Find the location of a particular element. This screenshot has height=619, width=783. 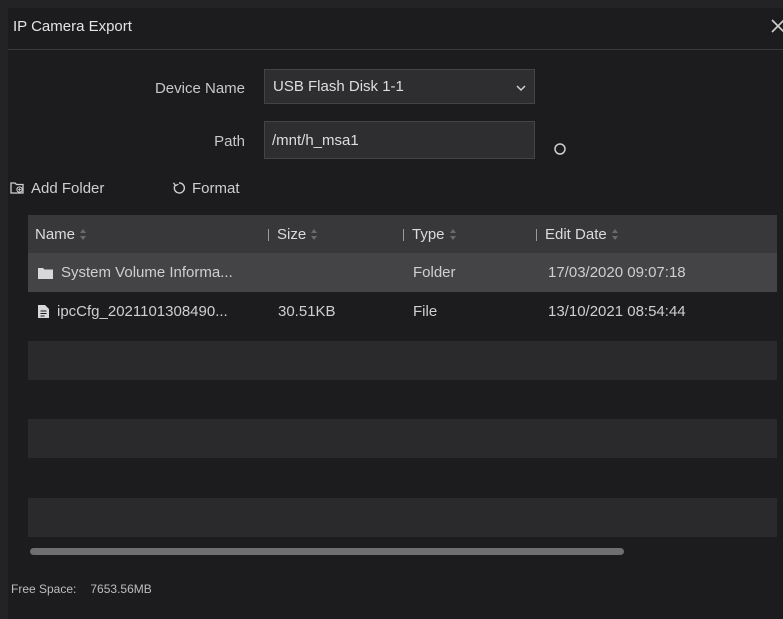

horizontal-scrollbar is located at coordinates (402, 552).